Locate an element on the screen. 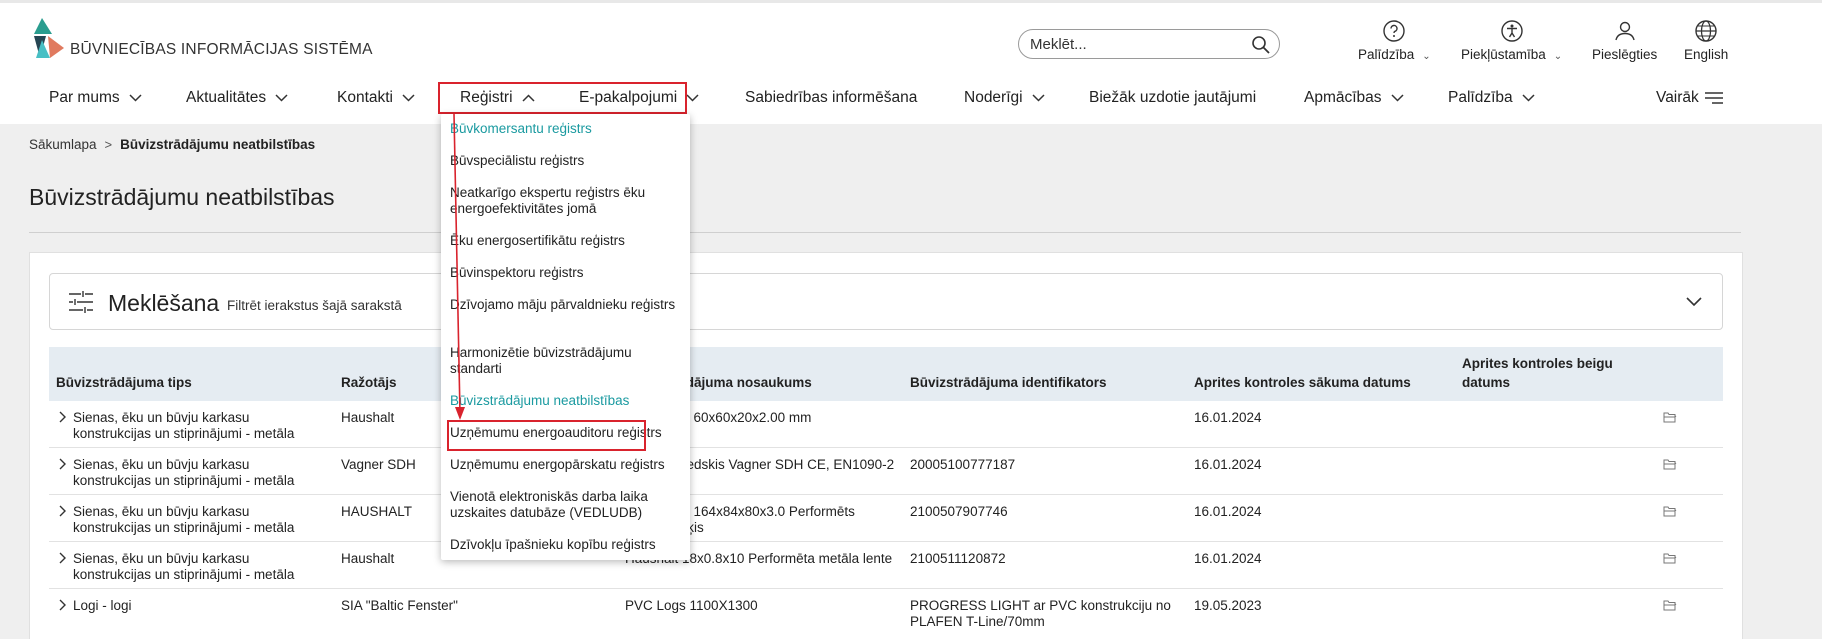  filter-sliders-icon is located at coordinates (81, 302).